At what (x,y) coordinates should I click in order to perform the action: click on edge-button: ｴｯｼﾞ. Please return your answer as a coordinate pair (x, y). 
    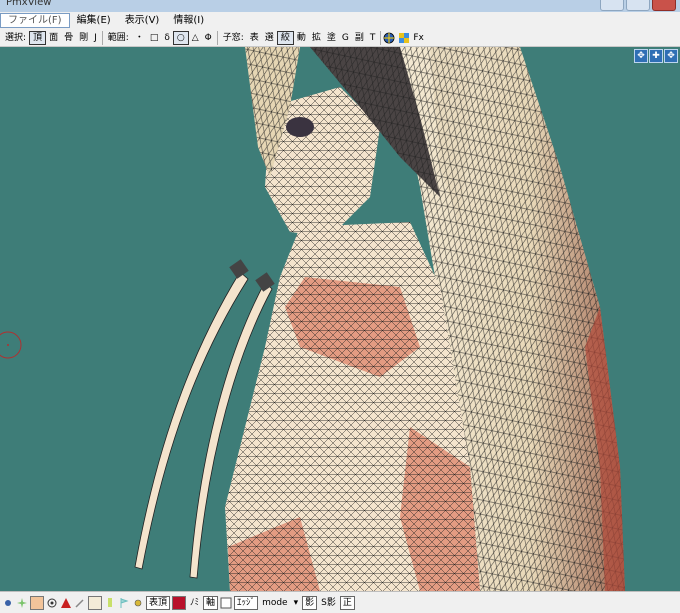
    Looking at the image, I should click on (246, 602).